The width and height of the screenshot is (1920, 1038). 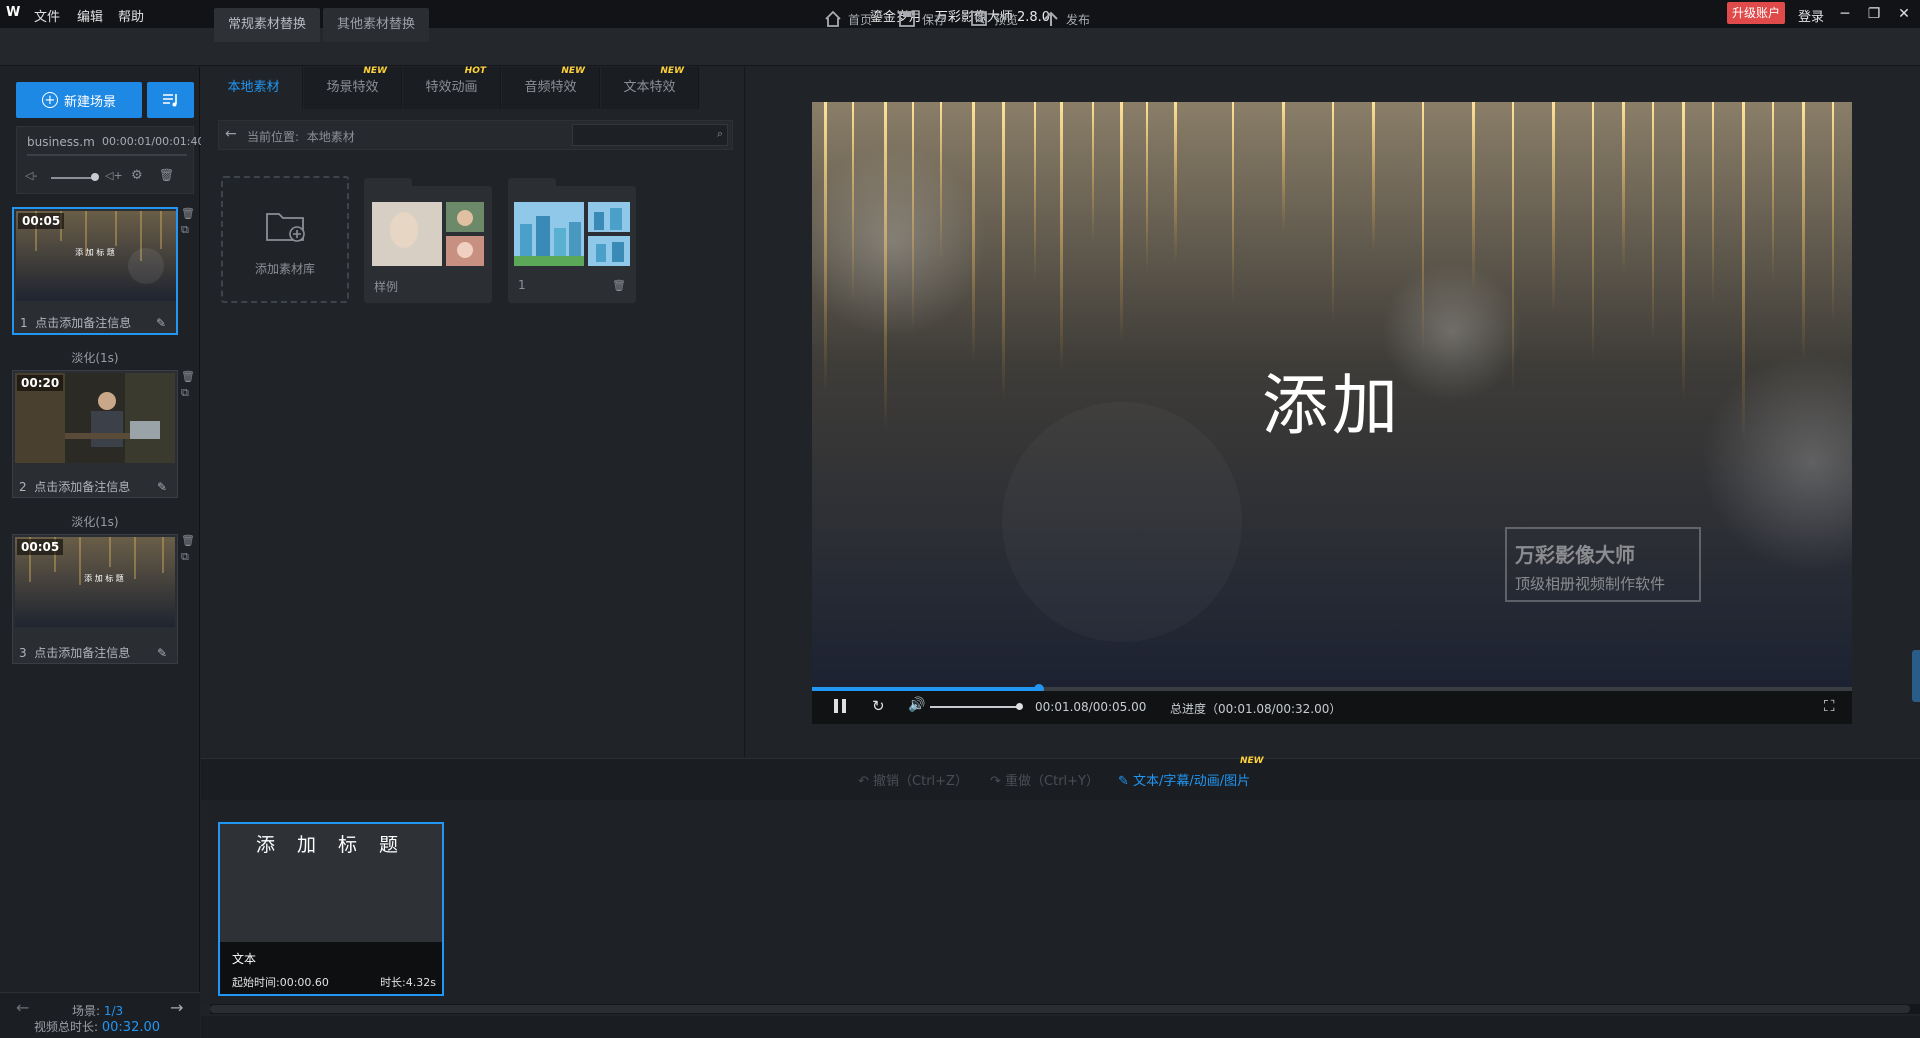 What do you see at coordinates (833, 18) in the screenshot?
I see `home-icon` at bounding box center [833, 18].